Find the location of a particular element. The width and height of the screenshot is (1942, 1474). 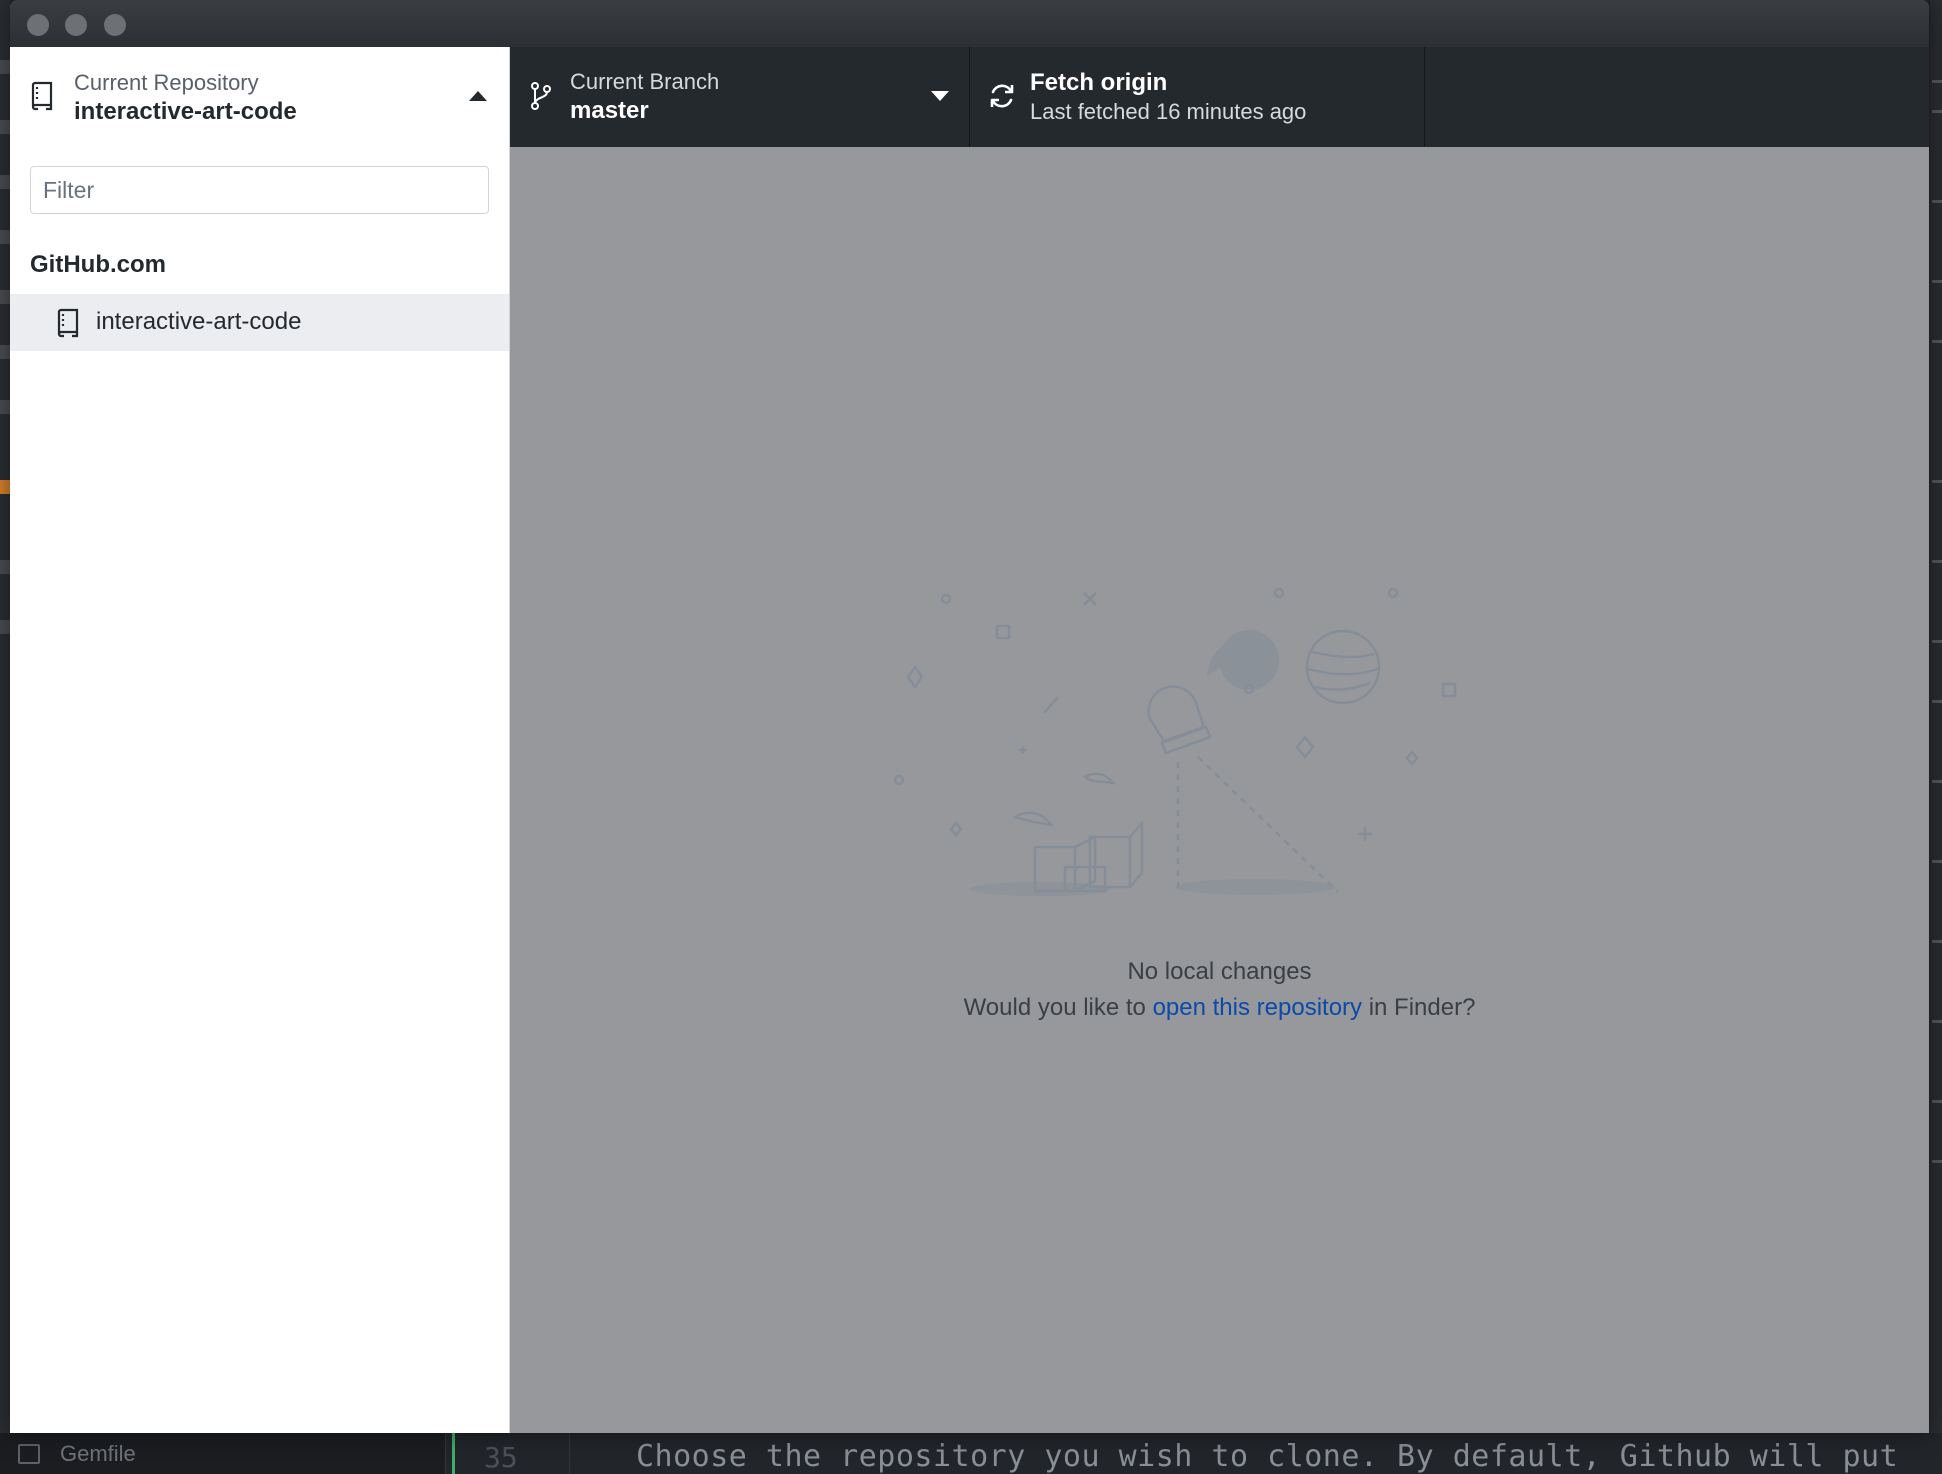

fetch-origin-label: Fetch origin is located at coordinates (1099, 82).